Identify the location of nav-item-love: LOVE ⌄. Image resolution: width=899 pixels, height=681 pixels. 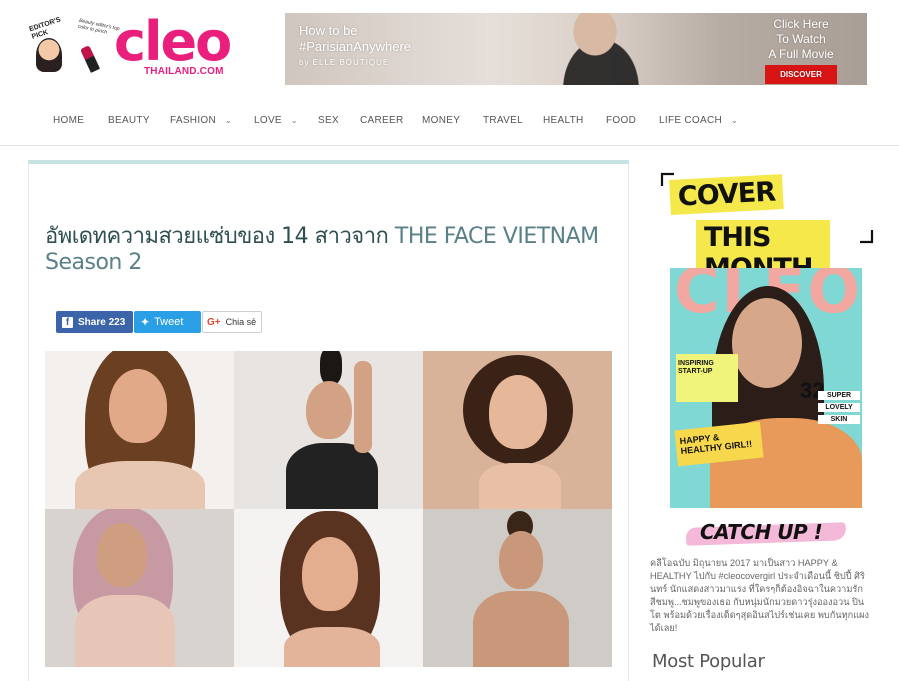
(276, 120).